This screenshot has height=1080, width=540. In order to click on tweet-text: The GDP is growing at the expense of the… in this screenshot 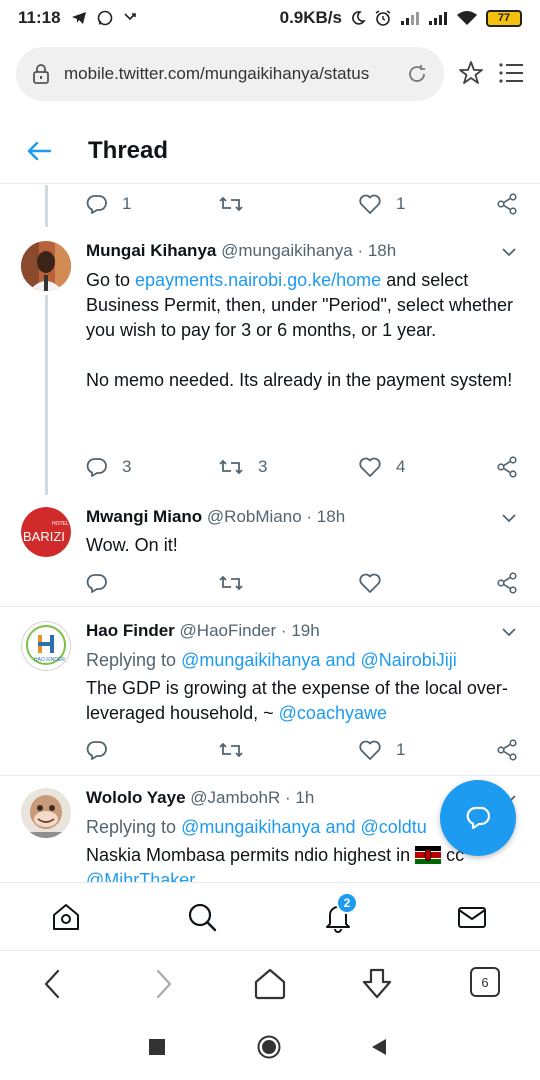, I will do `click(301, 701)`.